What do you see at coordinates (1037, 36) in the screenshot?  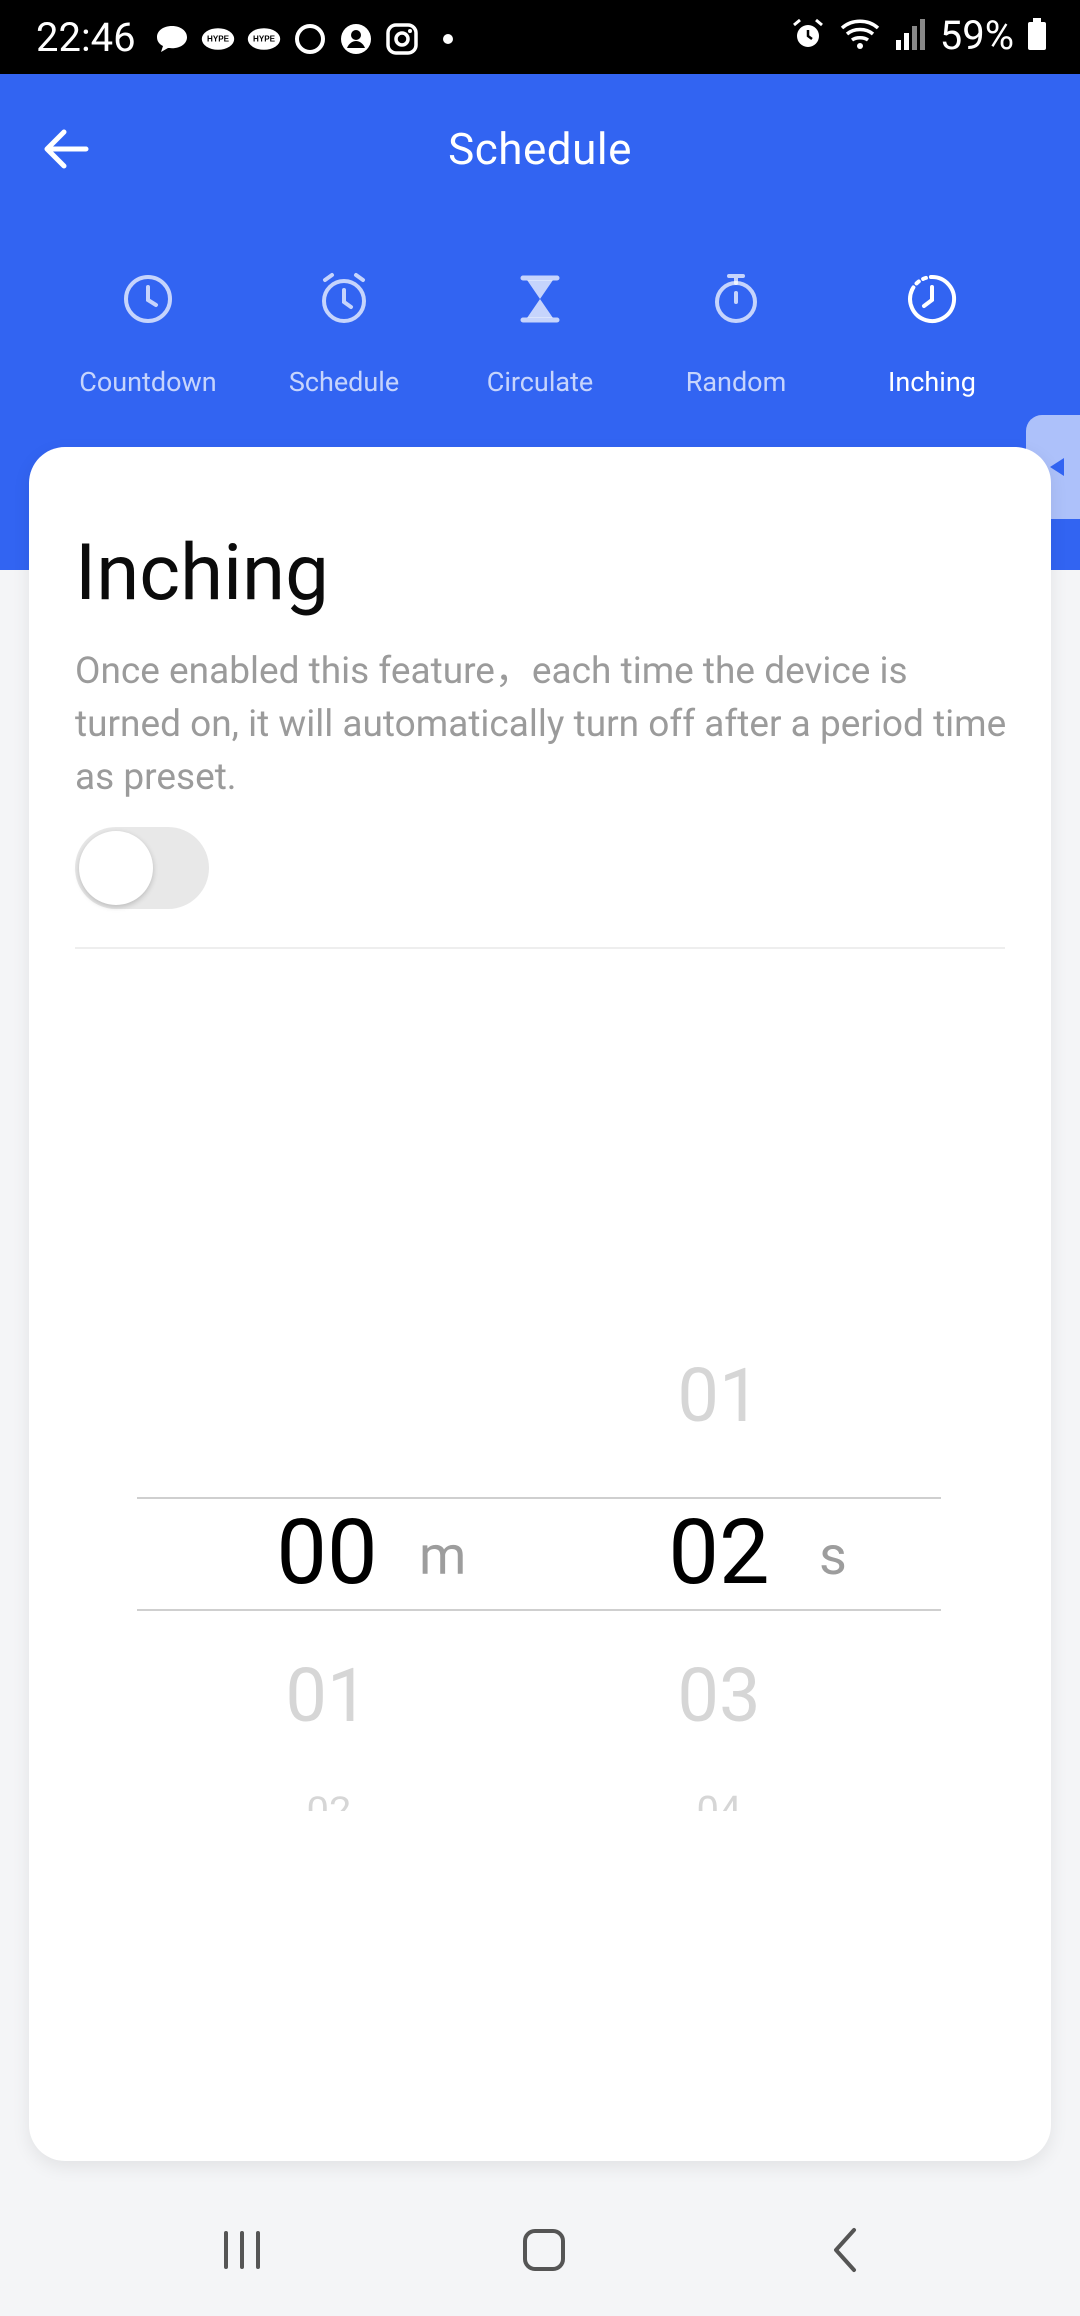 I see `battery-icon` at bounding box center [1037, 36].